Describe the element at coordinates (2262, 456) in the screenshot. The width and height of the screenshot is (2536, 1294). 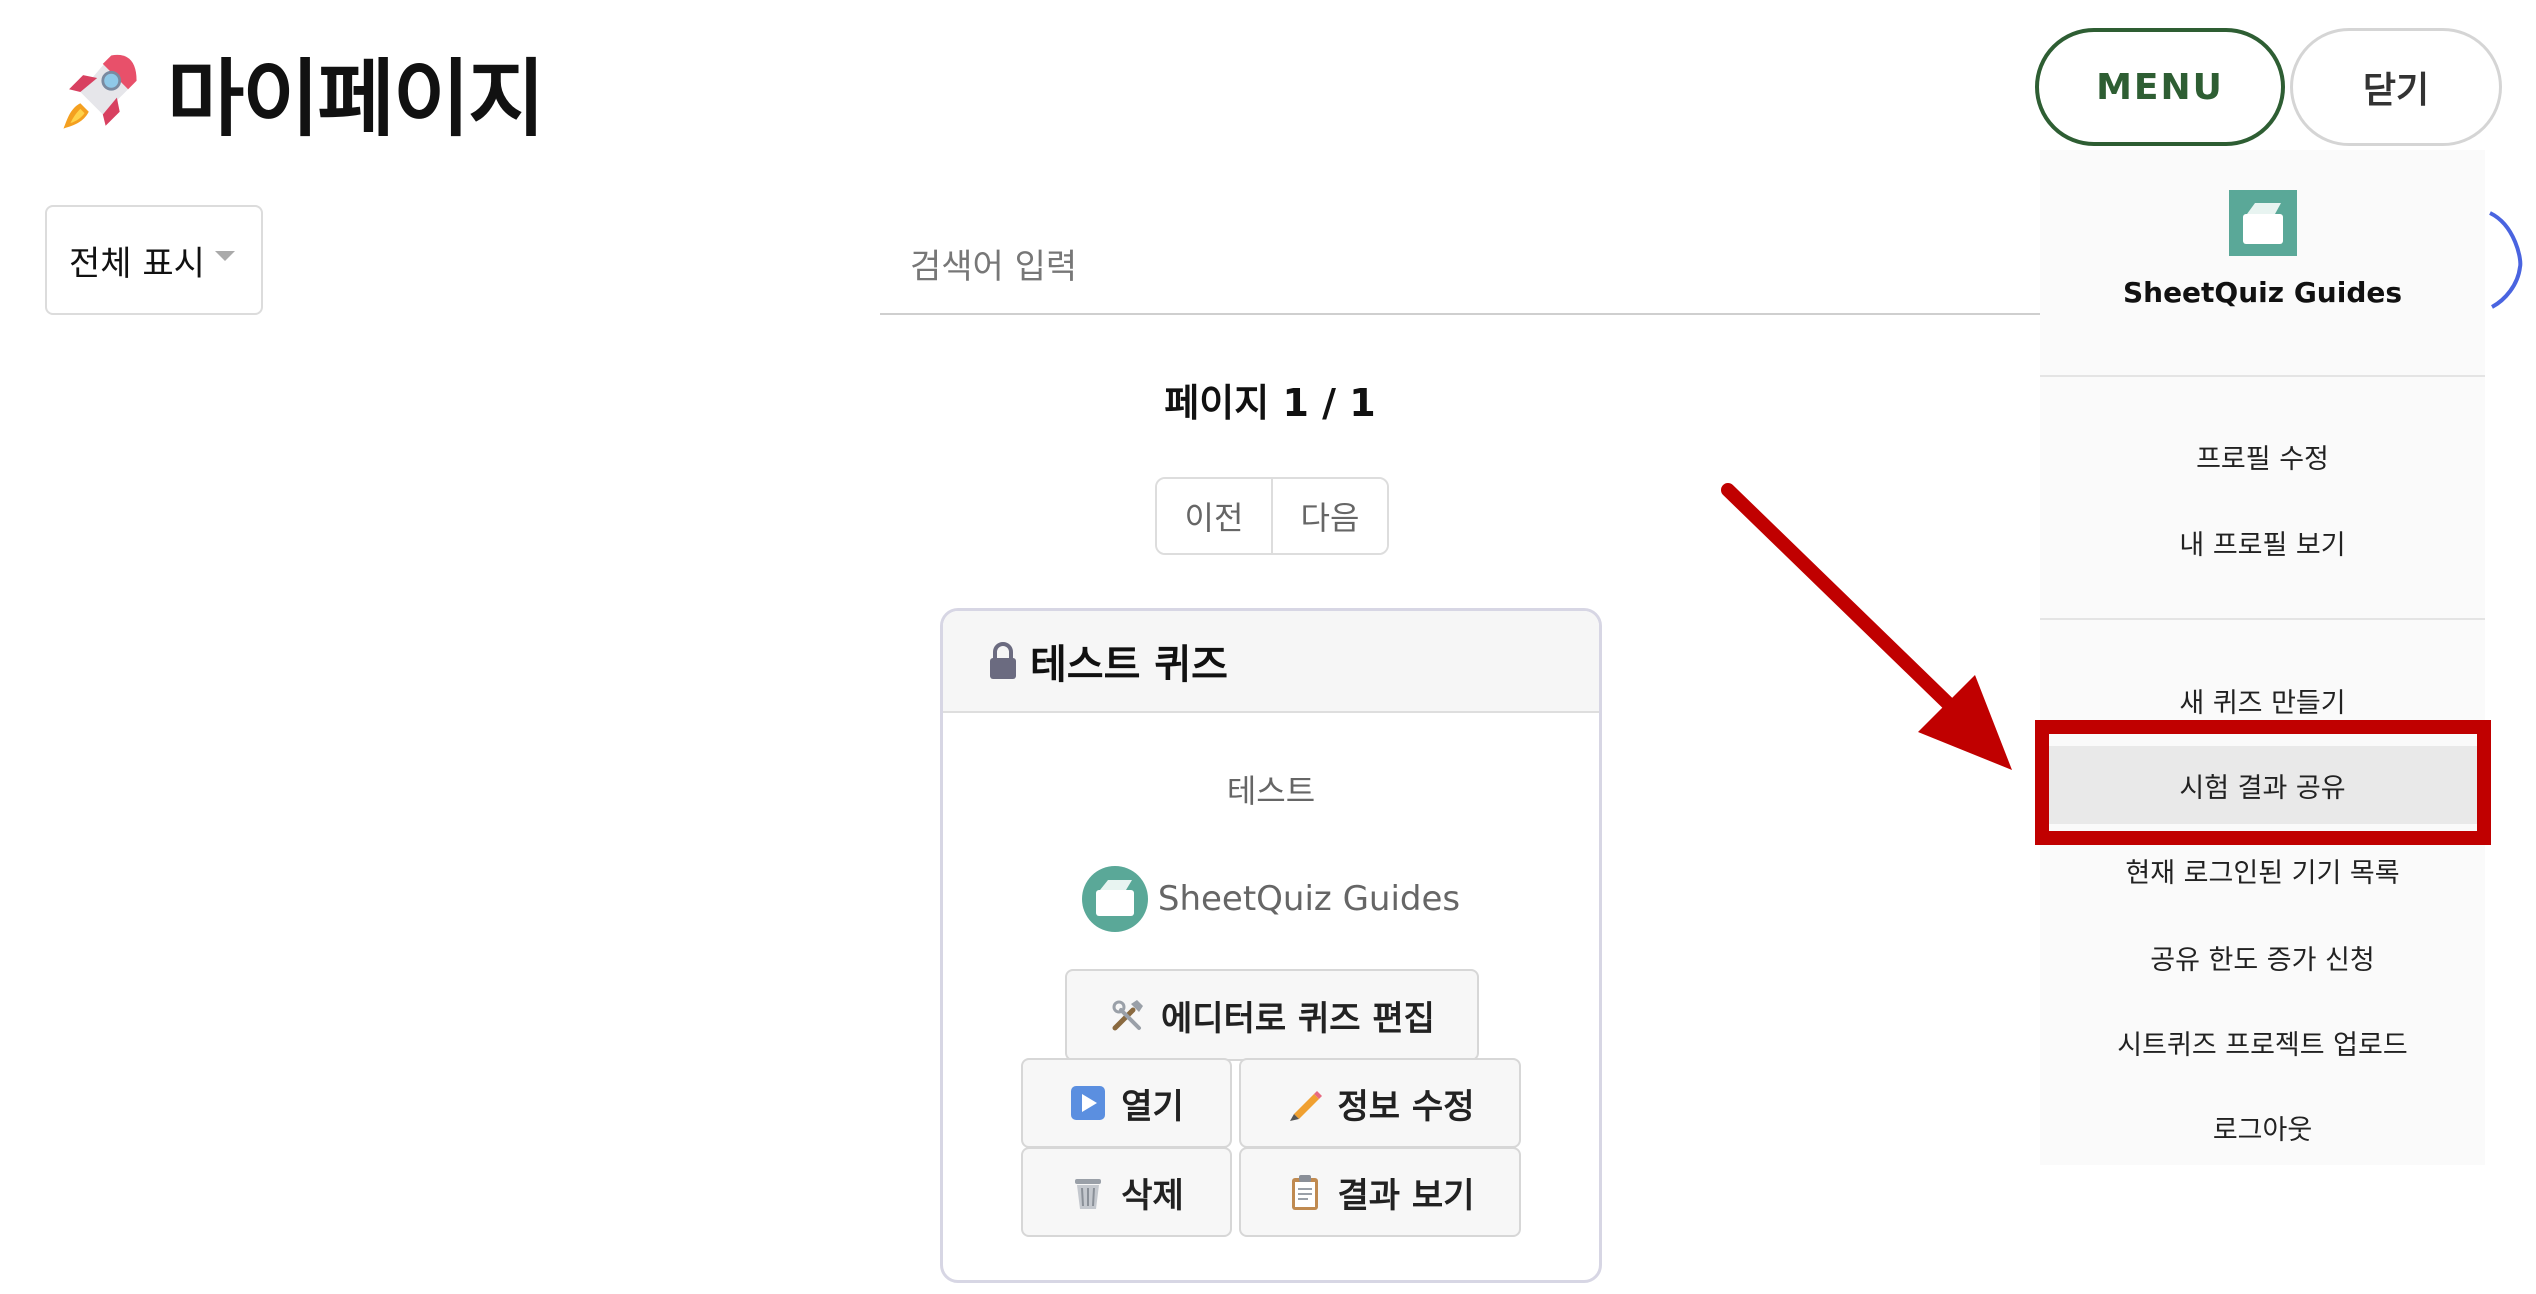
I see `menu-item-edit-profile: 프로필 수정` at that location.